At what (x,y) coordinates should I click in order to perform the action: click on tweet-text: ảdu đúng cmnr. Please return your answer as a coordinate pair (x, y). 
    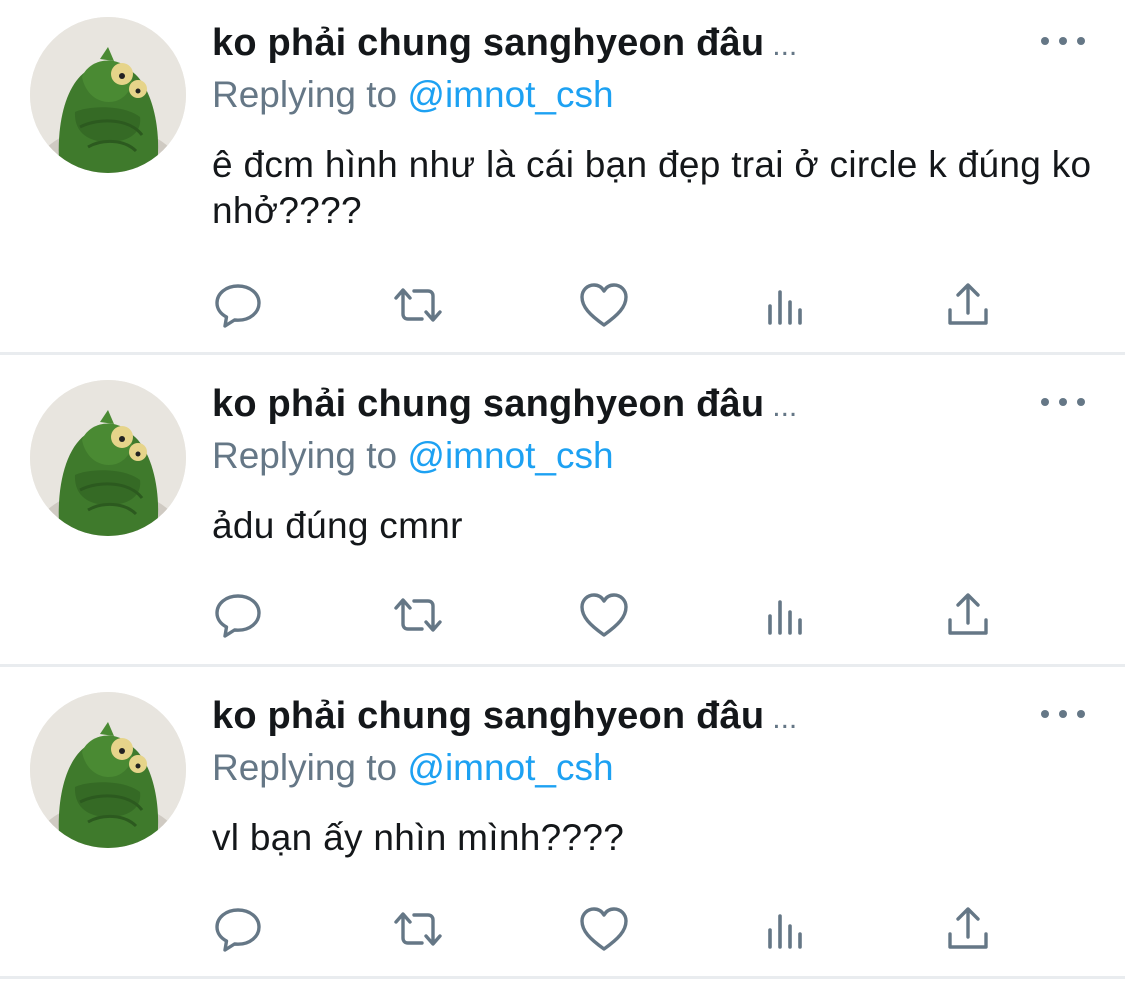
    Looking at the image, I should click on (337, 525).